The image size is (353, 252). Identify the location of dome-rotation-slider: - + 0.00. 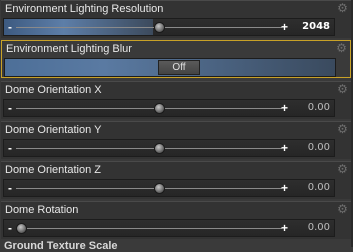
(169, 228).